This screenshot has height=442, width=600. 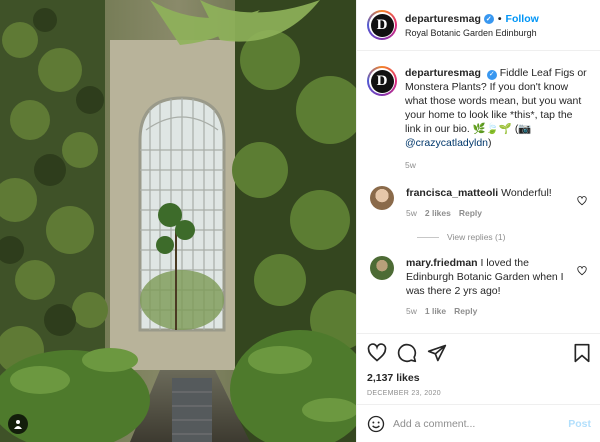 What do you see at coordinates (472, 33) in the screenshot?
I see `location-link: Royal Botanic Garden Edinburgh` at bounding box center [472, 33].